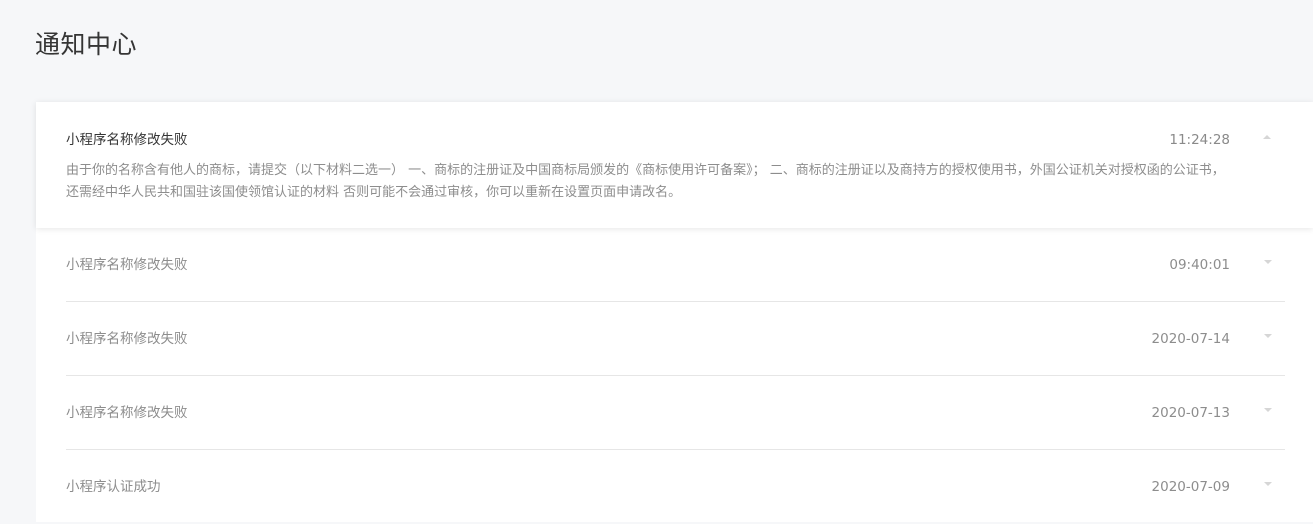  What do you see at coordinates (1190, 413) in the screenshot?
I see `notification-time: 2020-07-13` at bounding box center [1190, 413].